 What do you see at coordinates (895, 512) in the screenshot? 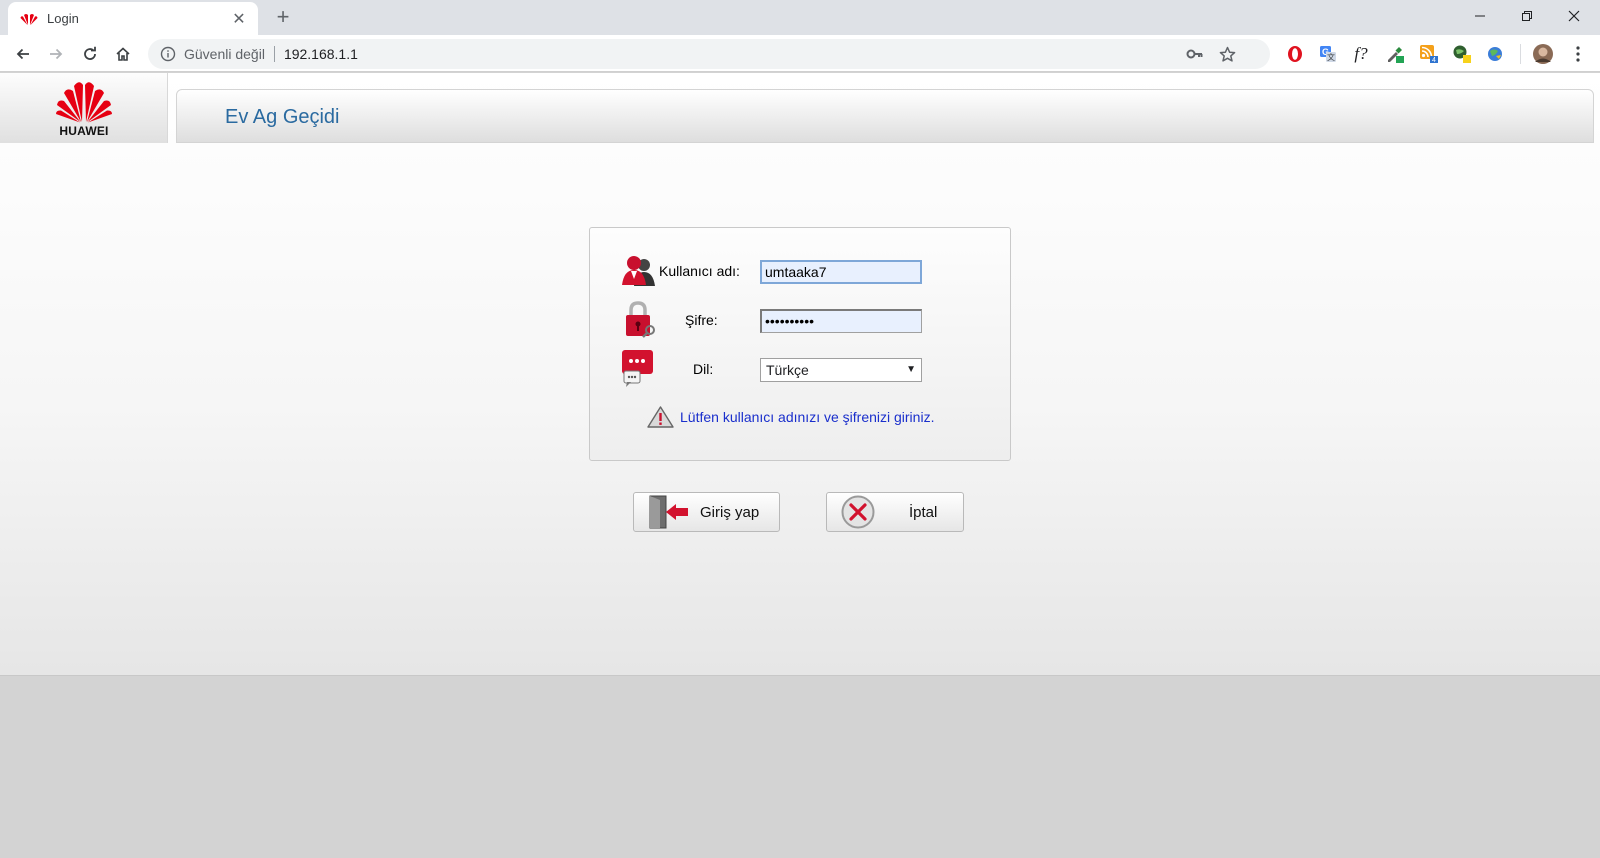
I see `cancel-button: İptal` at bounding box center [895, 512].